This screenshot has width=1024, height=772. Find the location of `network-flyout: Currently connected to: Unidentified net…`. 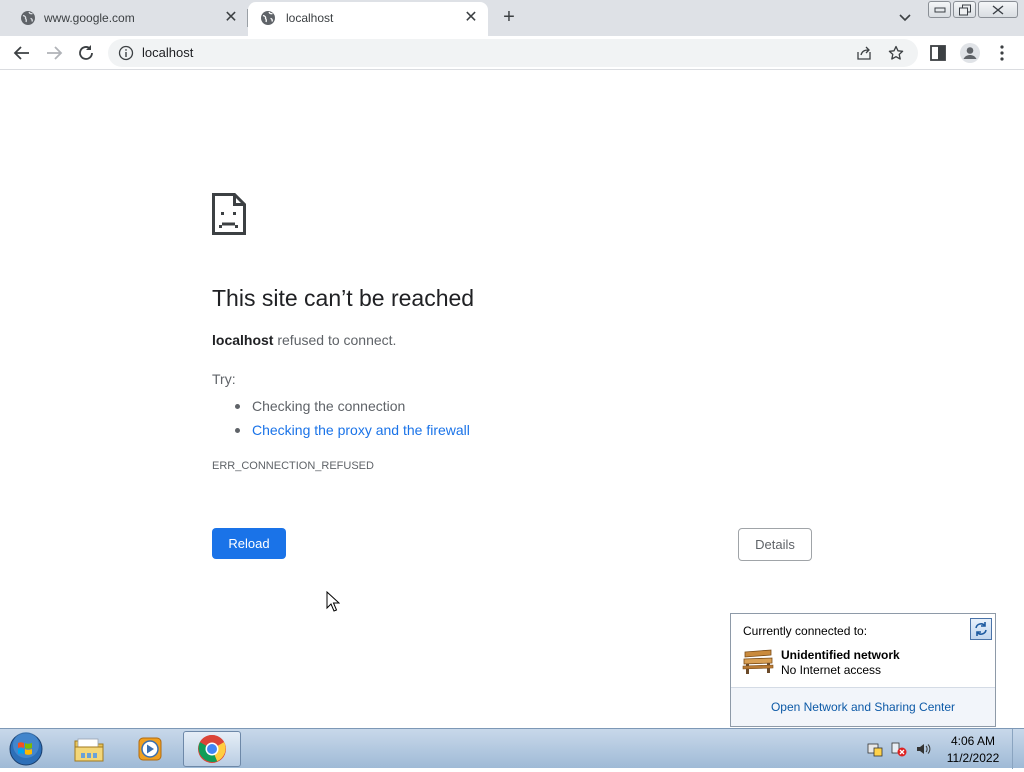

network-flyout: Currently connected to: Unidentified net… is located at coordinates (863, 670).